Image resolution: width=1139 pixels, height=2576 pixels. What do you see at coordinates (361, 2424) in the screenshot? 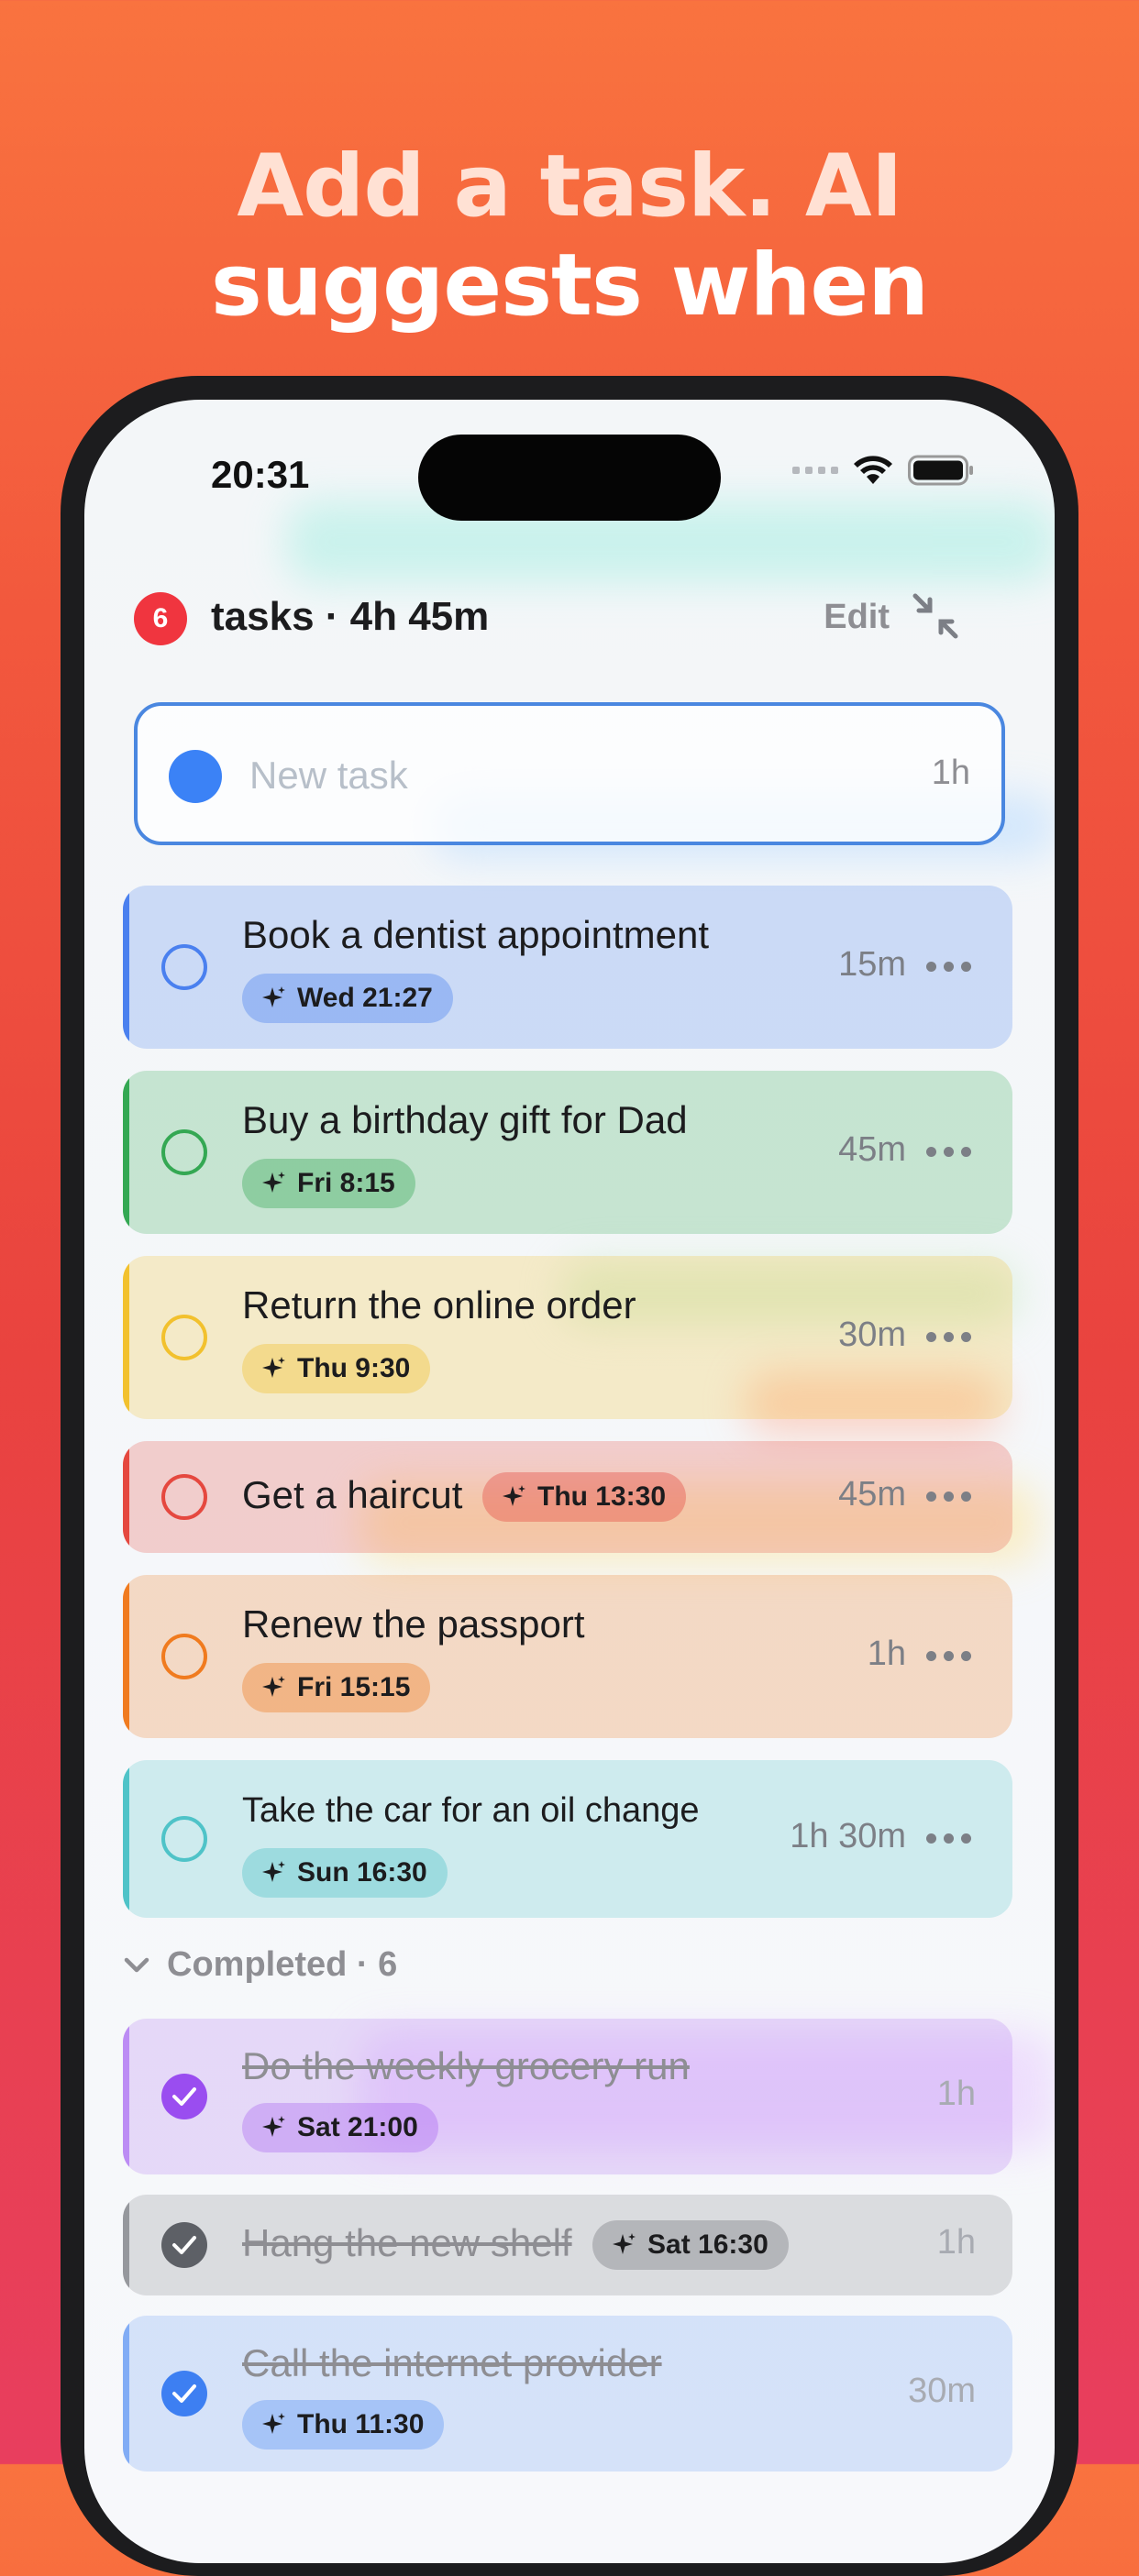
I see `suggested-time: Thu 11:30` at bounding box center [361, 2424].